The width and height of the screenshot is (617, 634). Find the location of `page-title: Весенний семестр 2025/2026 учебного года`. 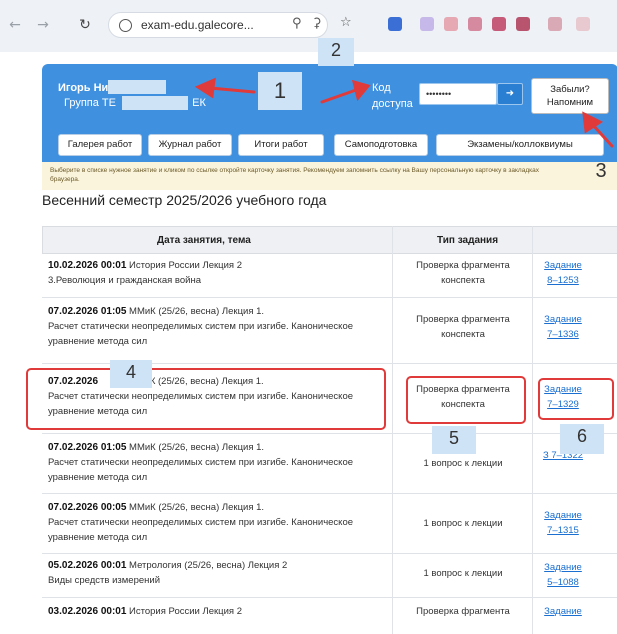

page-title: Весенний семестр 2025/2026 учебного года is located at coordinates (184, 200).